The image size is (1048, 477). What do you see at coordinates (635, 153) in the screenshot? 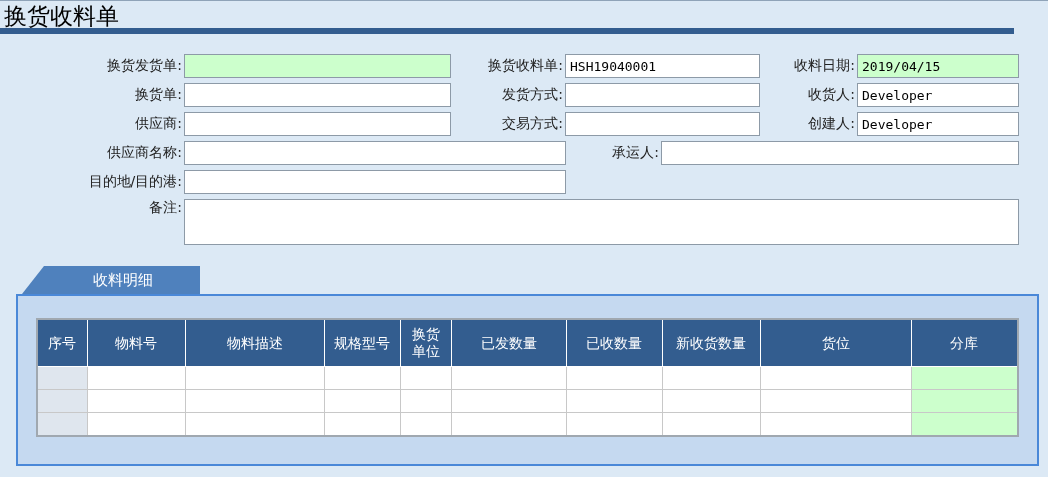
I see `field-label: 承运人:` at bounding box center [635, 153].